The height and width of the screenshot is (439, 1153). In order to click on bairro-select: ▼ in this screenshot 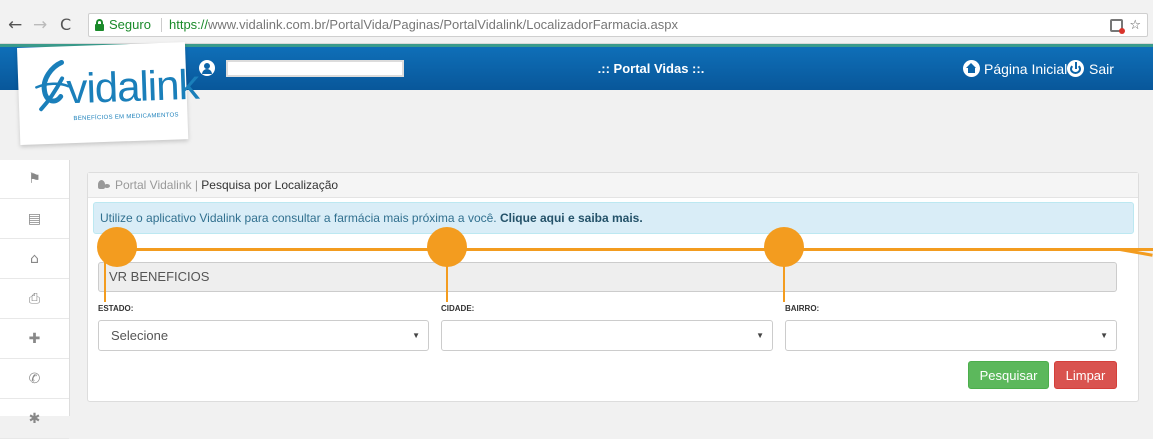, I will do `click(951, 335)`.